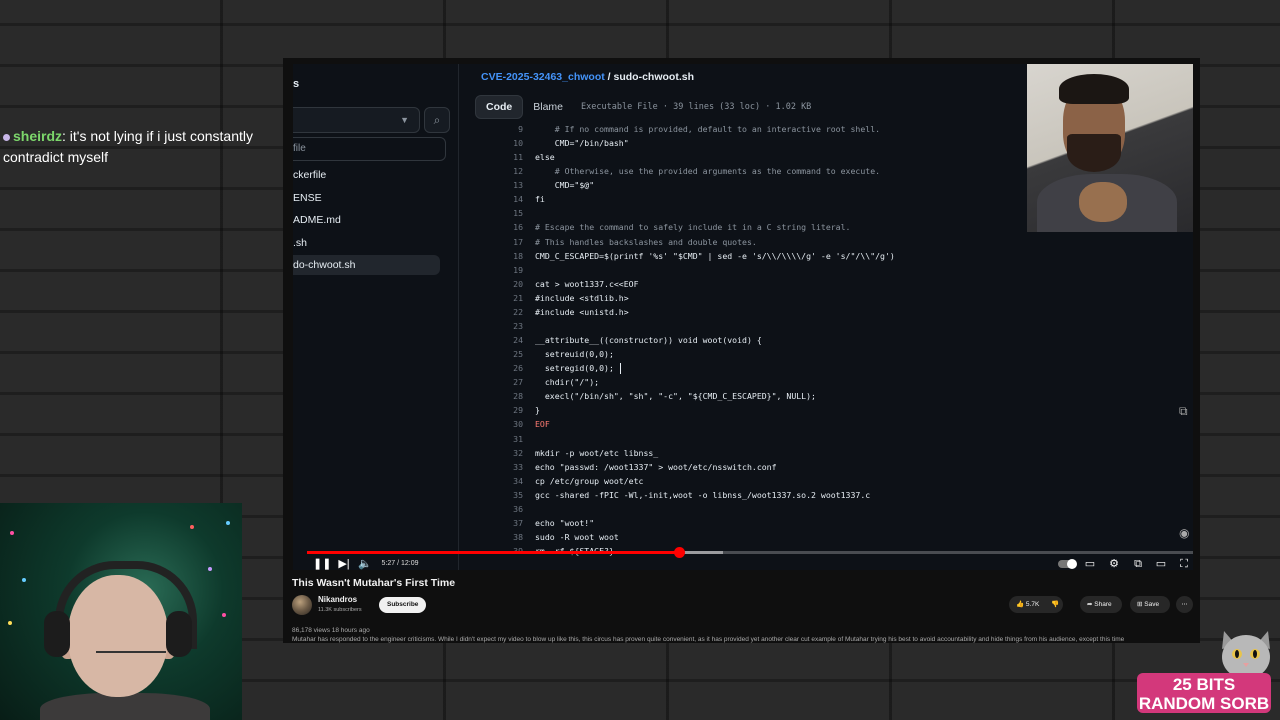 The height and width of the screenshot is (720, 1280). What do you see at coordinates (1094, 89) in the screenshot?
I see `presenter-hair` at bounding box center [1094, 89].